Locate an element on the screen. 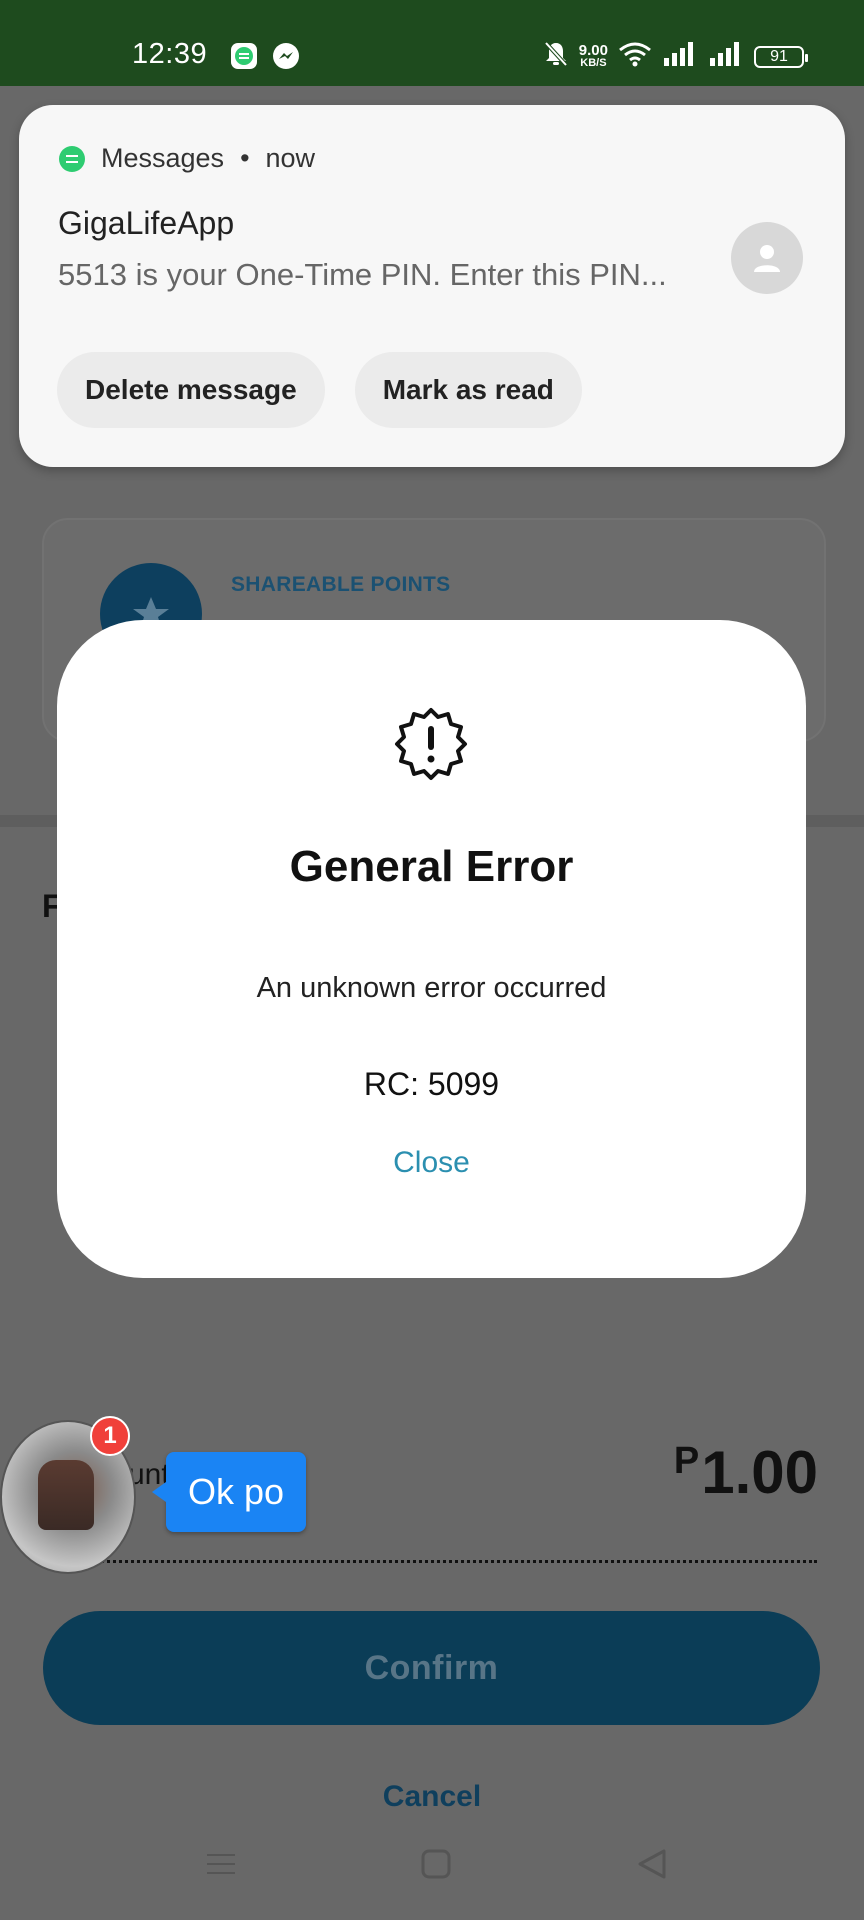 The width and height of the screenshot is (864, 1920). back-icon is located at coordinates (652, 1866).